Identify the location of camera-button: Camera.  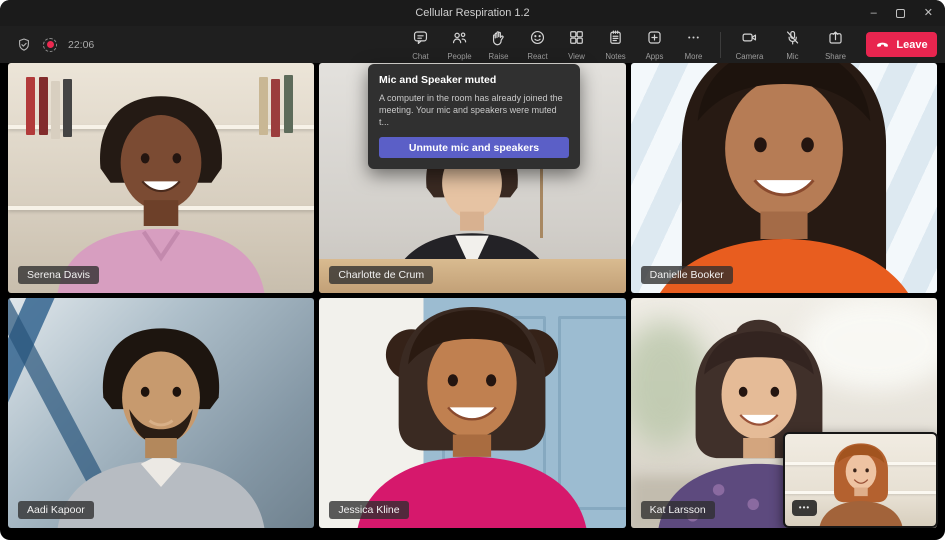
(749, 44).